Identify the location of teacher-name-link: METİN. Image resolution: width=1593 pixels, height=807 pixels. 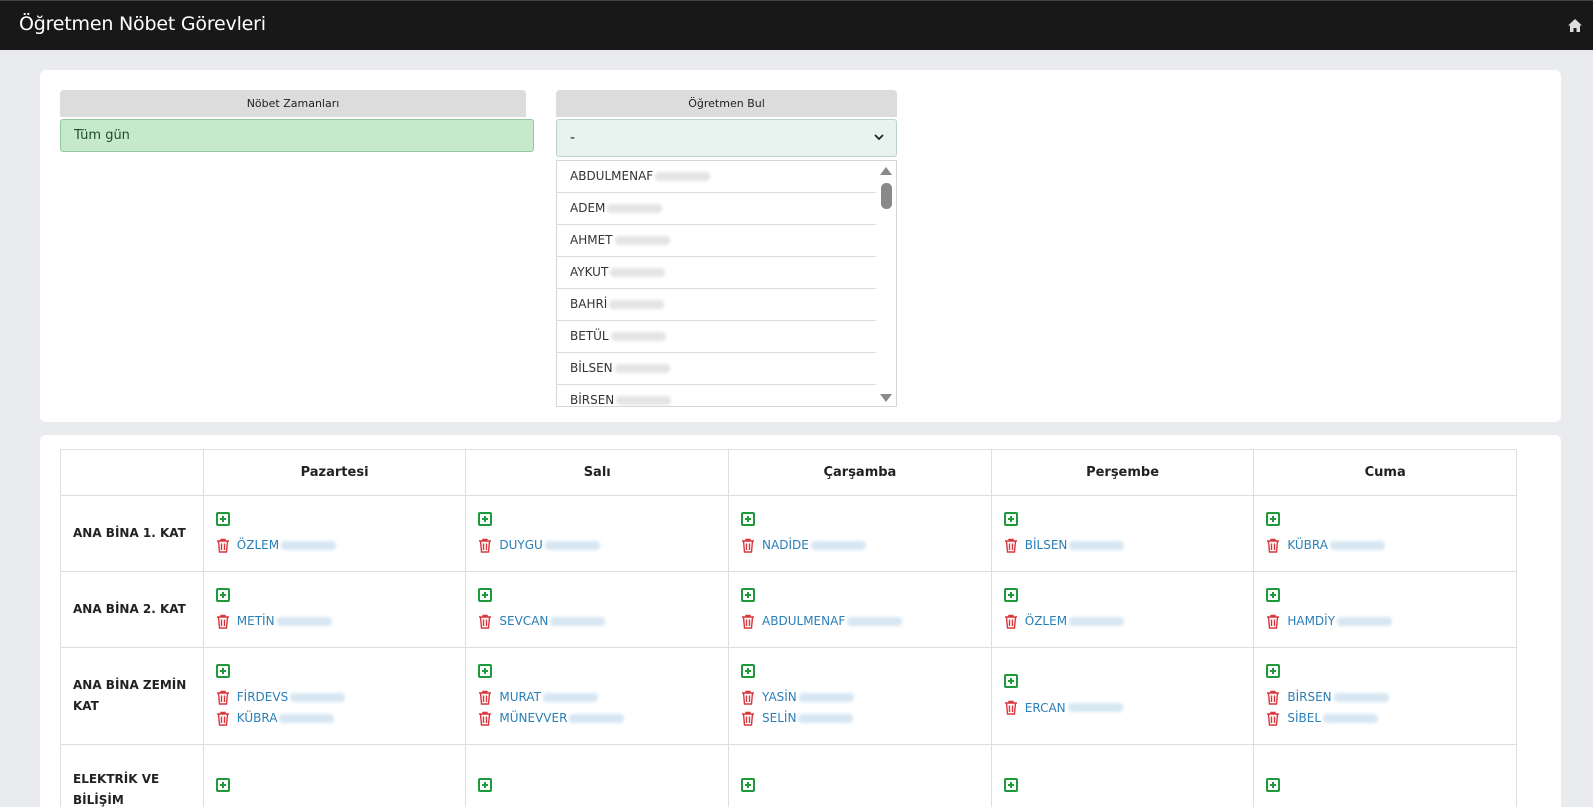
(256, 621).